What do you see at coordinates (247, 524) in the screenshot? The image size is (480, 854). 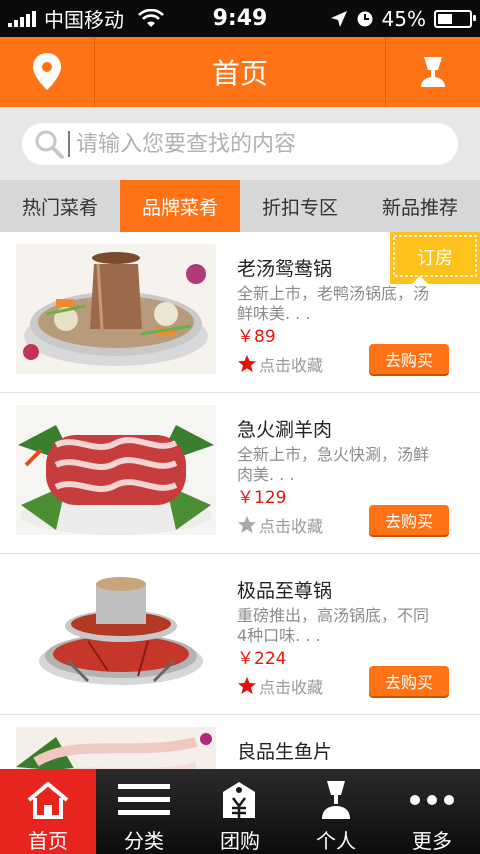 I see `star-outline-icon` at bounding box center [247, 524].